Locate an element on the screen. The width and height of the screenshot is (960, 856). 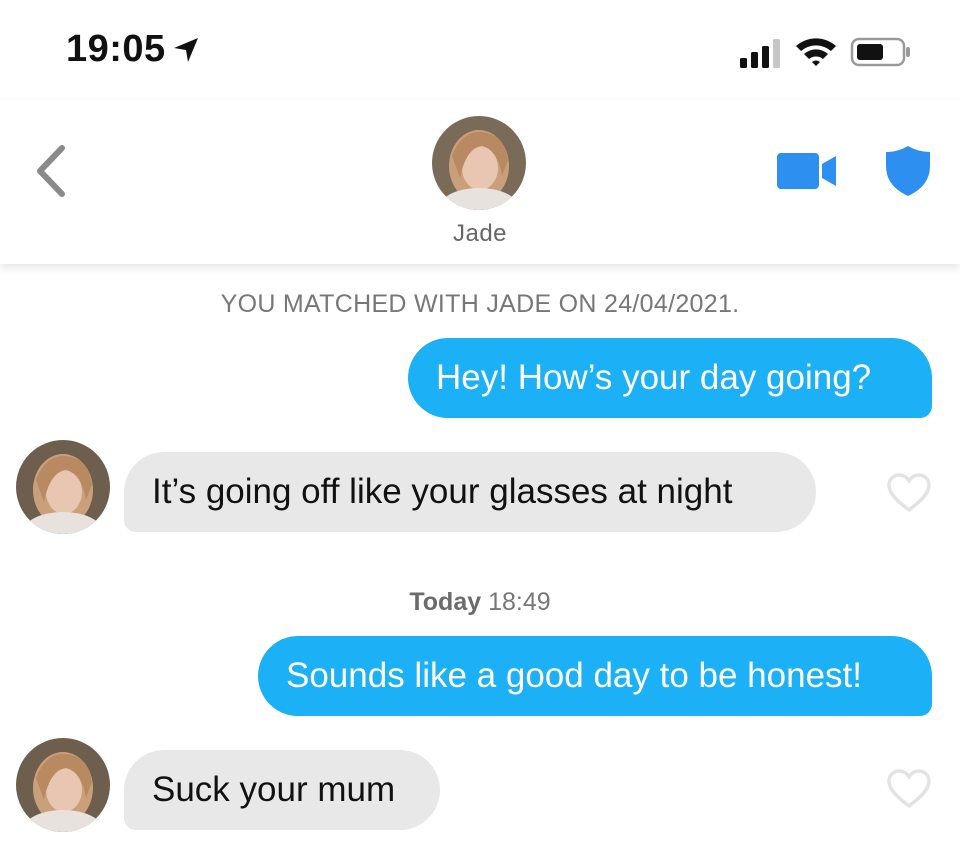
wifi-icon is located at coordinates (816, 52).